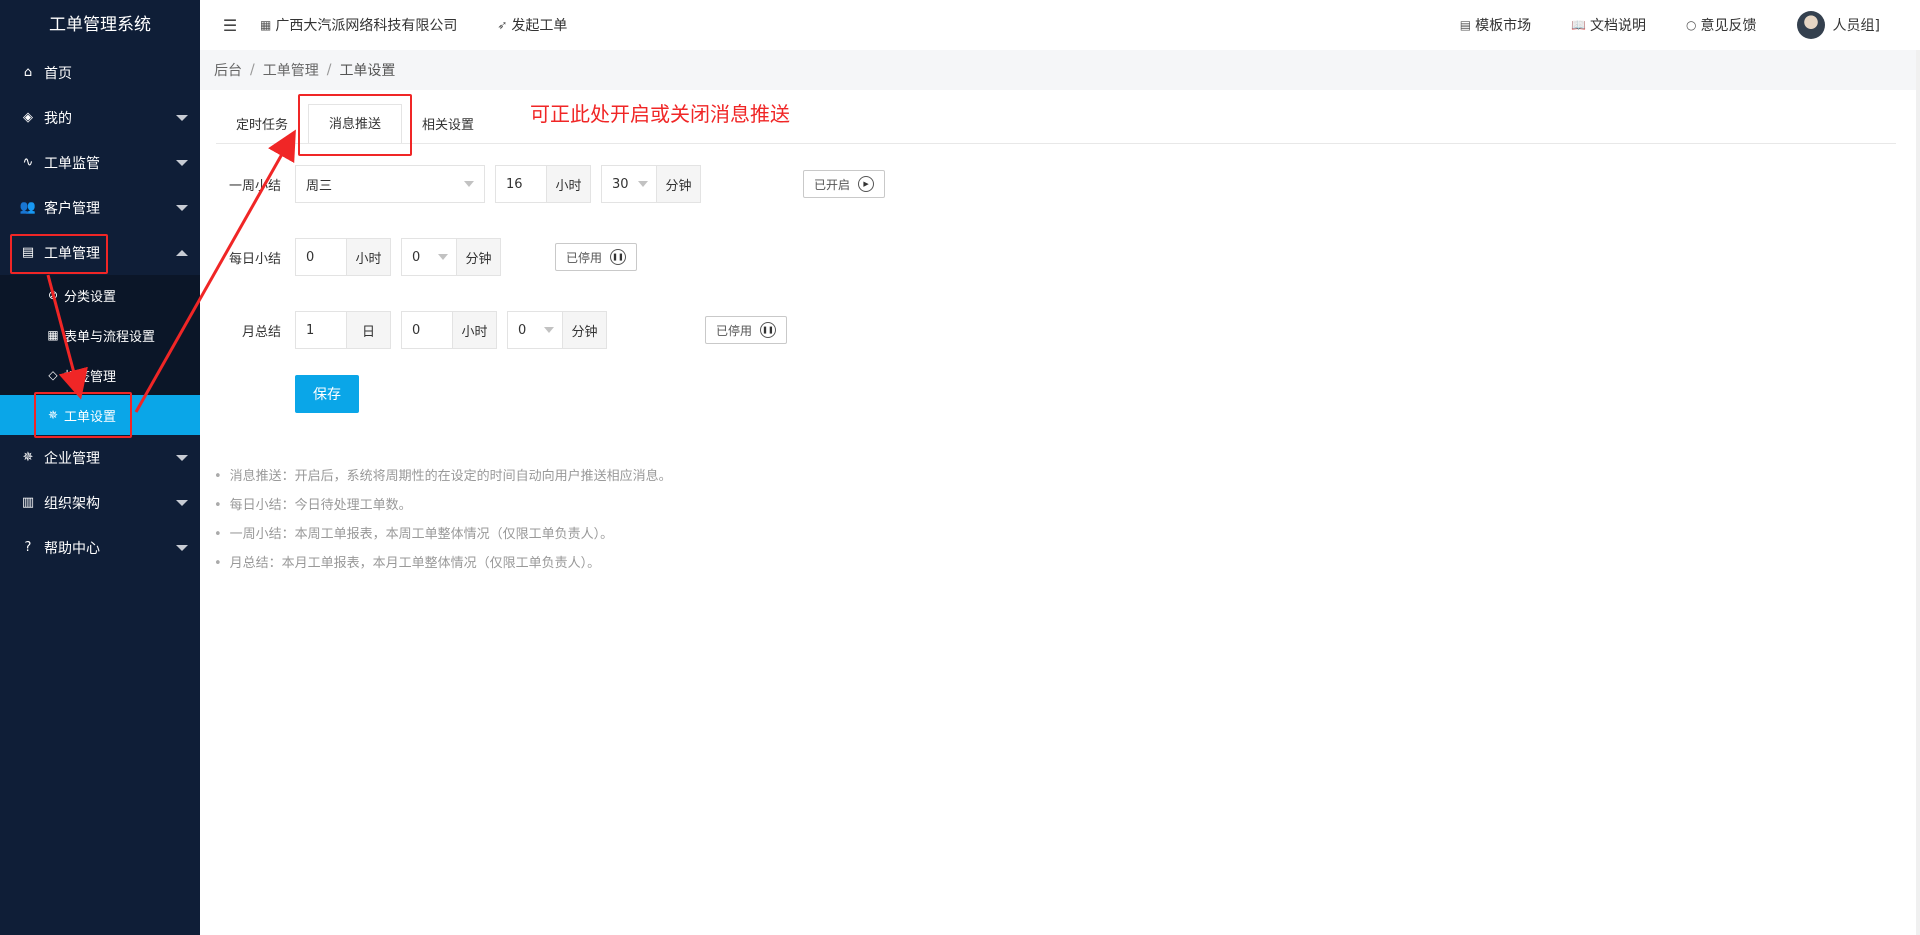  Describe the element at coordinates (1918, 492) in the screenshot. I see `scrollbar` at that location.